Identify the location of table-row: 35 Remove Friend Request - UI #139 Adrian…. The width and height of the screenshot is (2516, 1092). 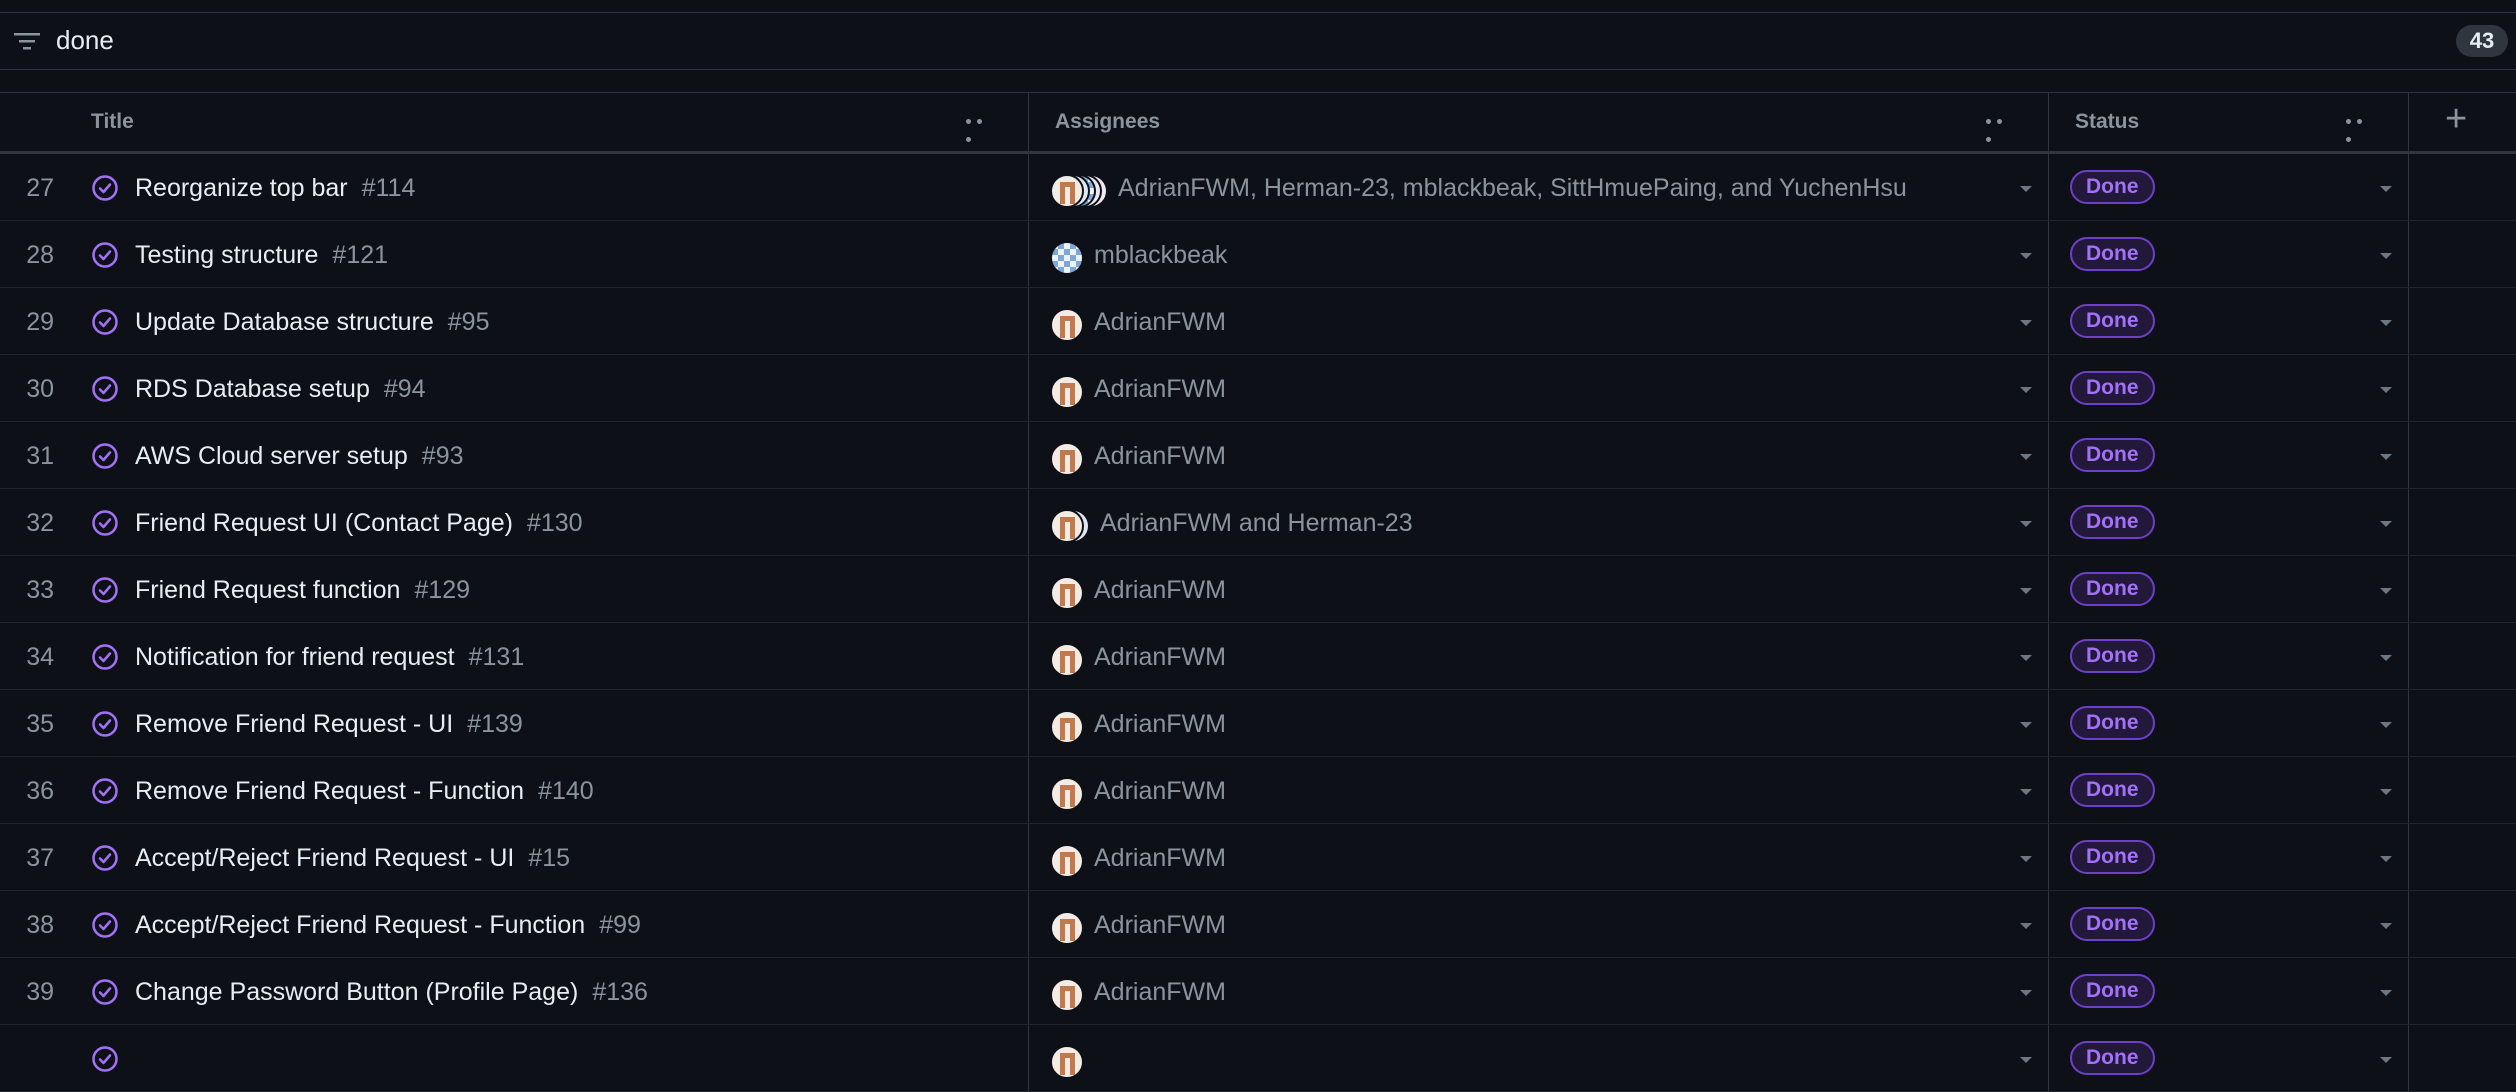
(1258, 723).